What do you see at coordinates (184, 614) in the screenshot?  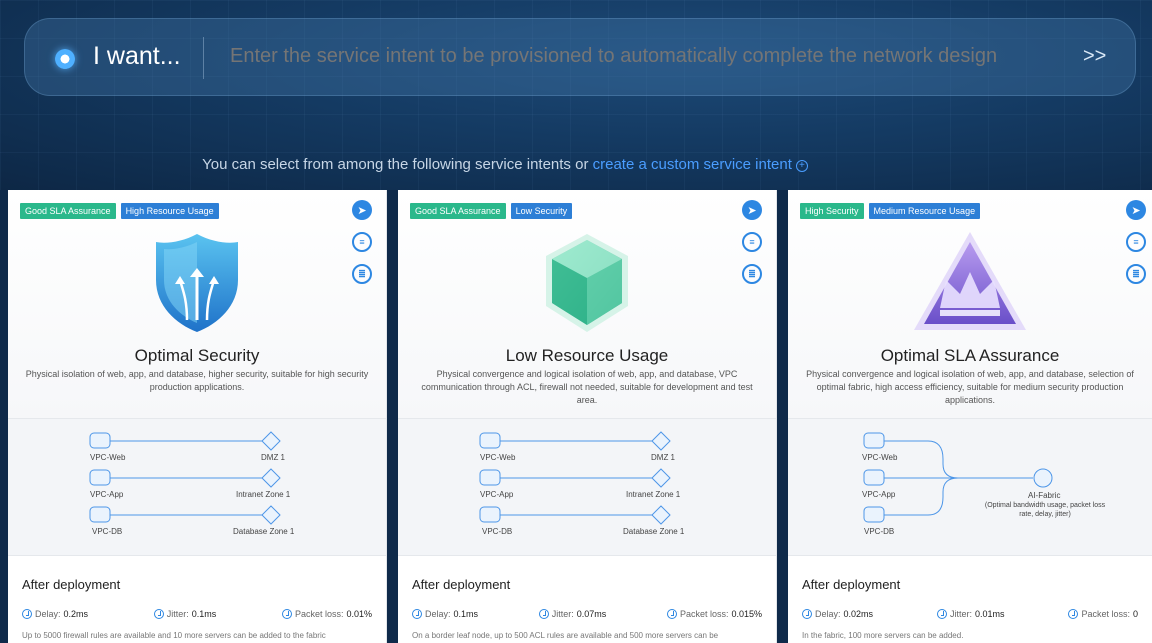 I see `jitter-metric: Jitter: 0.1ms` at bounding box center [184, 614].